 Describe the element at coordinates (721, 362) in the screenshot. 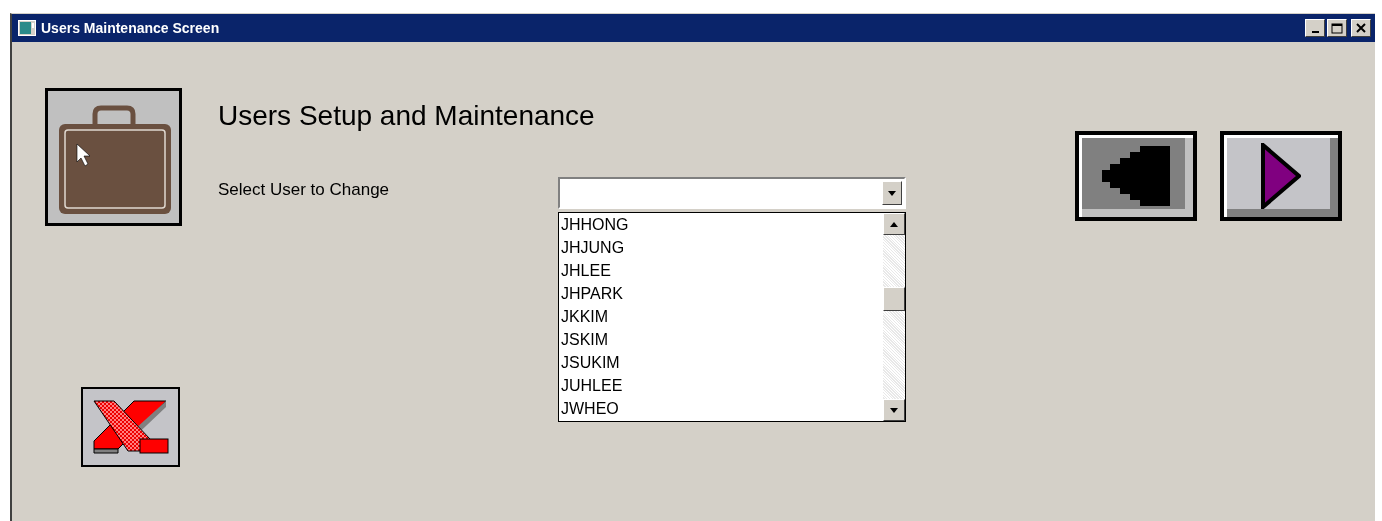

I see `list-item: JSUKIM` at that location.